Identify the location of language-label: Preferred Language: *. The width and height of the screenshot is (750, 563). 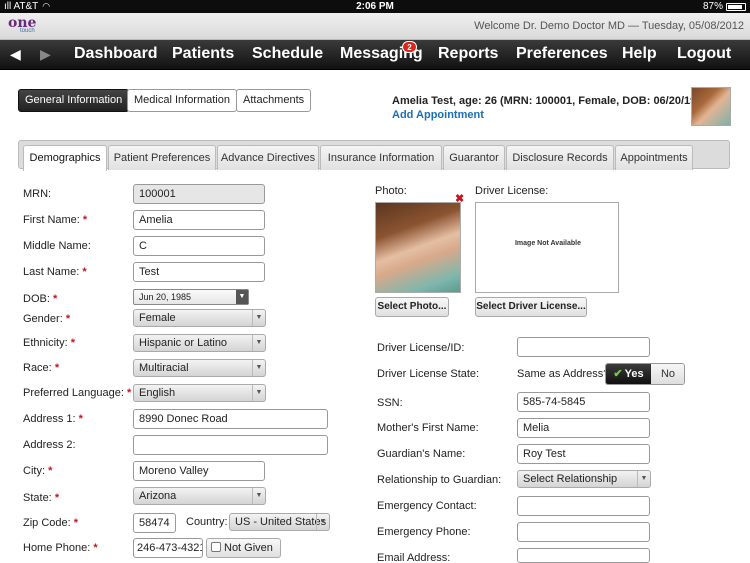
(77, 393).